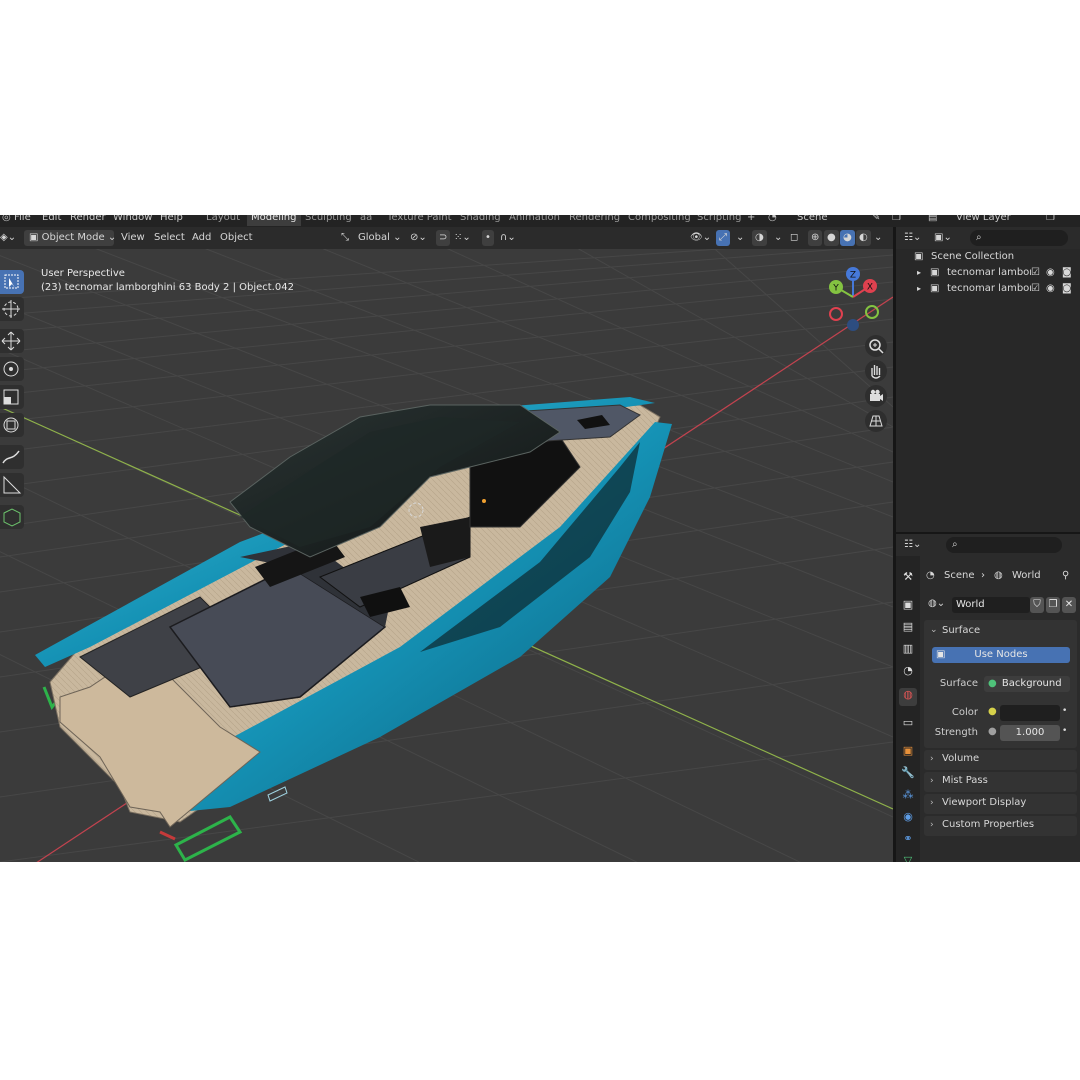 The image size is (1080, 1080). Describe the element at coordinates (908, 797) in the screenshot. I see `particles-tab-icon: ⁂` at that location.